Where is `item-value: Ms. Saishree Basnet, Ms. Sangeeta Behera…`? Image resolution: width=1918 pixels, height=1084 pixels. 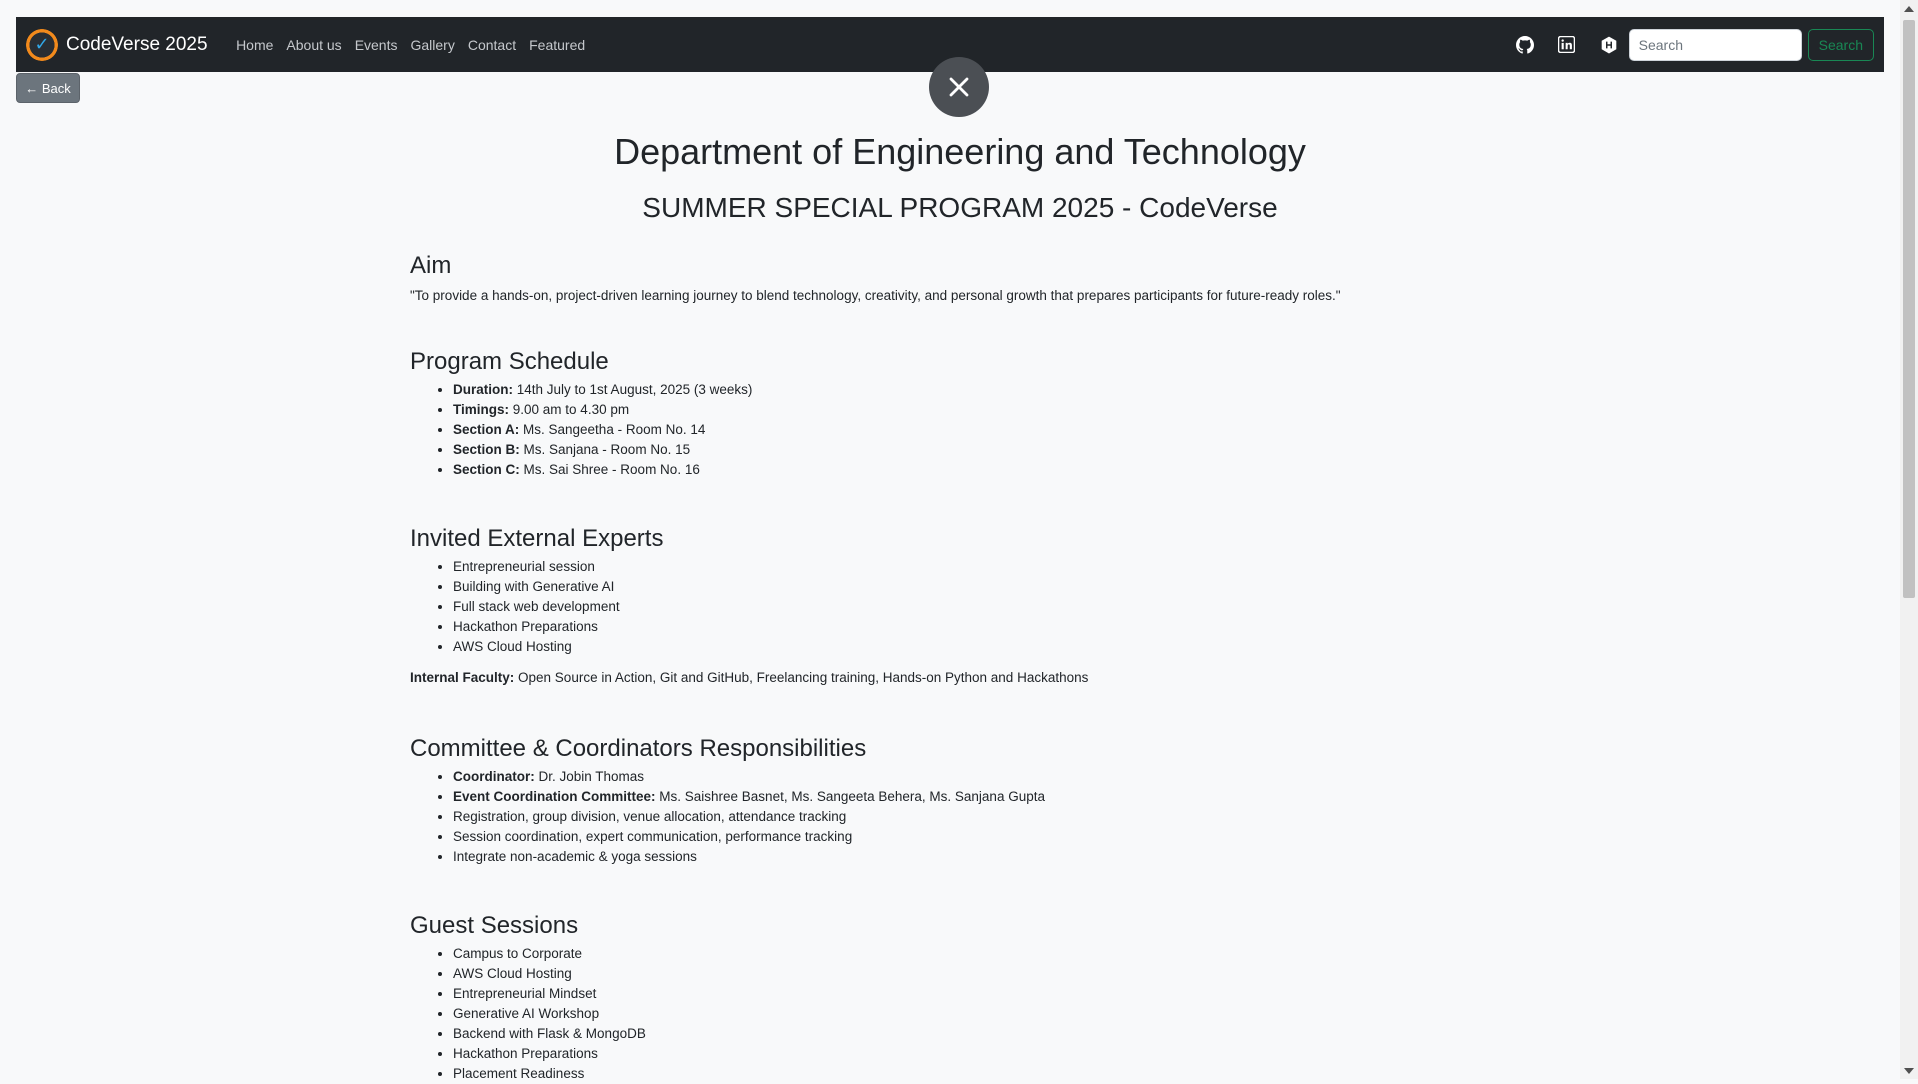 item-value: Ms. Saishree Basnet, Ms. Sangeeta Behera… is located at coordinates (850, 796).